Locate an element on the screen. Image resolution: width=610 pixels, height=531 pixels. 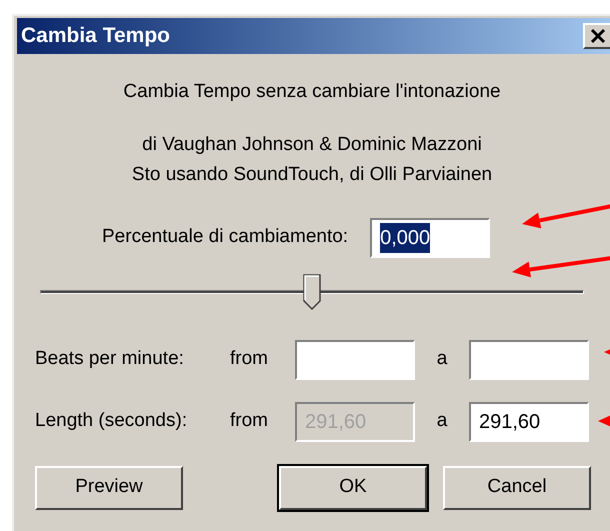
annotation-arrow is located at coordinates (604, 421).